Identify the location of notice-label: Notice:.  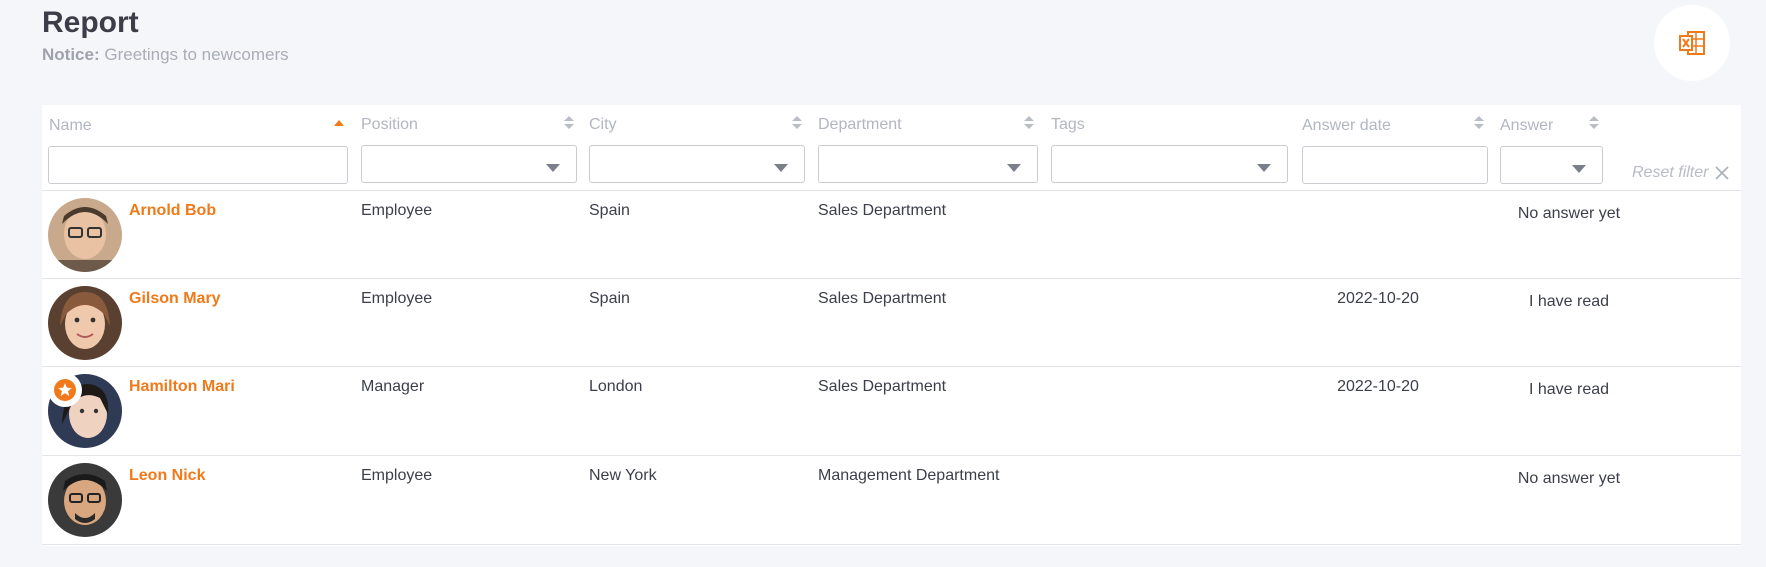
(71, 54).